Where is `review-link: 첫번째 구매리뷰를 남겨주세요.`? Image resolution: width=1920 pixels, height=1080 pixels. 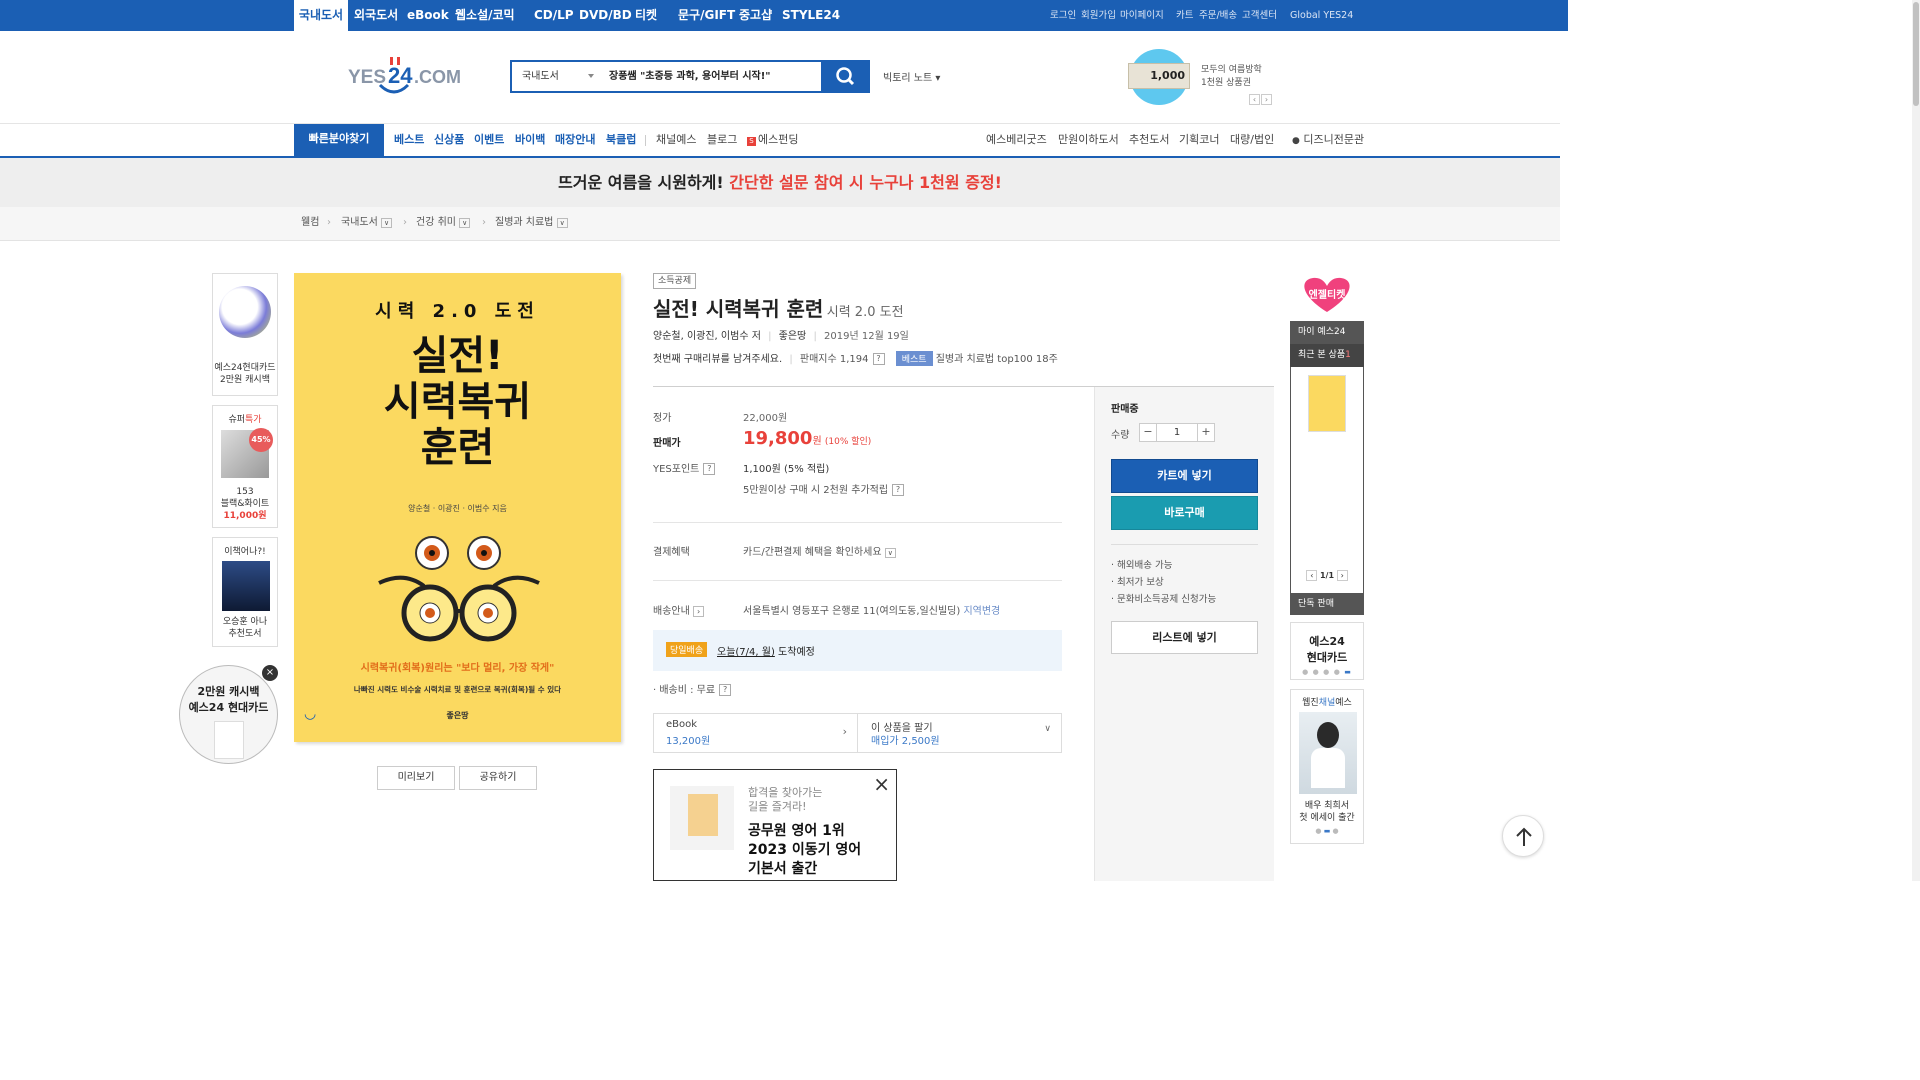 review-link: 첫번째 구매리뷰를 남겨주세요. is located at coordinates (717, 359).